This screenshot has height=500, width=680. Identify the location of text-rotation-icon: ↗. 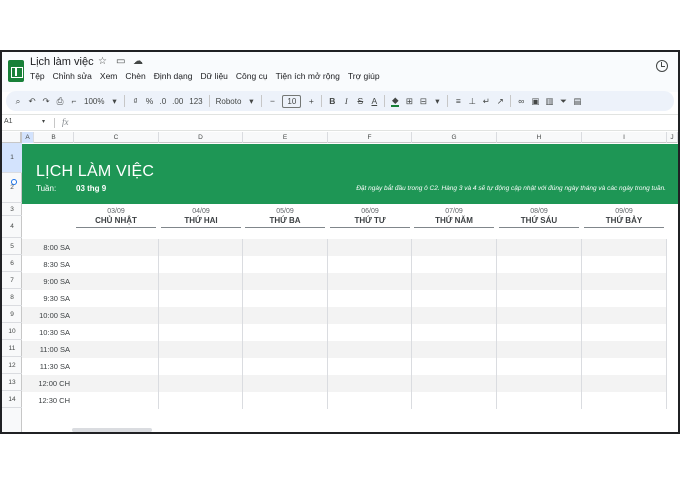
(500, 101).